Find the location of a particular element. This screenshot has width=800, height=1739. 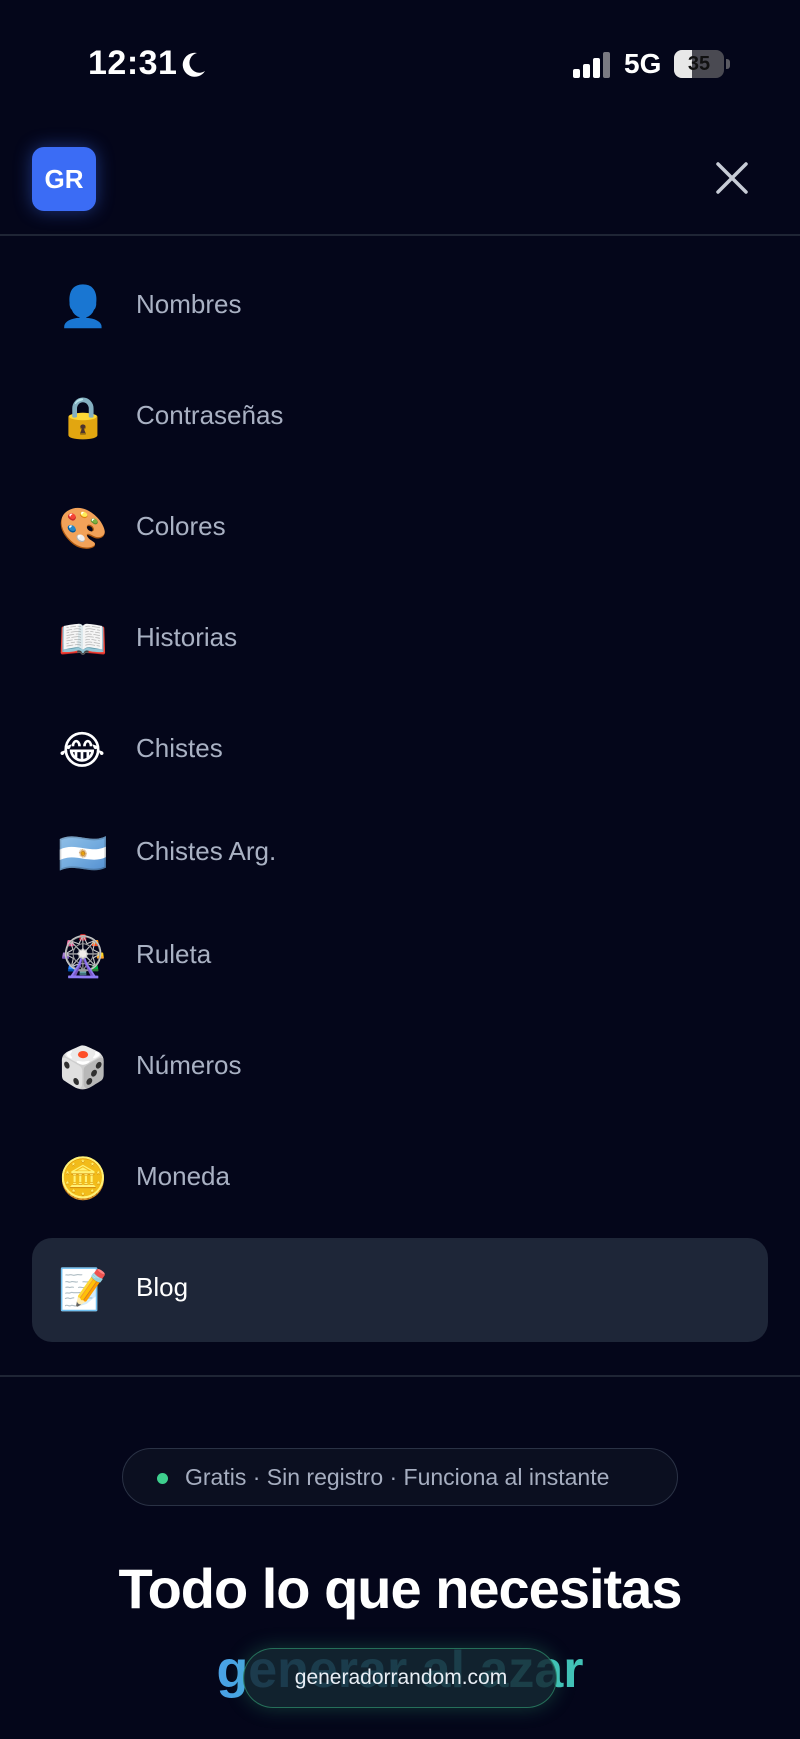

nav-item-label: Blog is located at coordinates (162, 1287).